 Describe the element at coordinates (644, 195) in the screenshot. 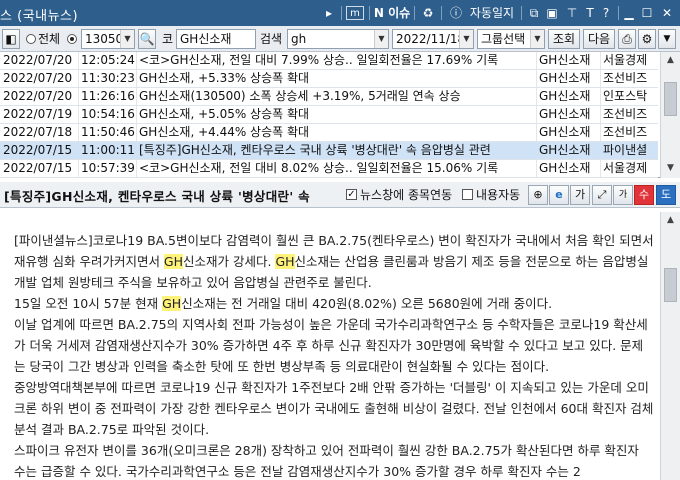

I see `red-text-button: 수` at that location.